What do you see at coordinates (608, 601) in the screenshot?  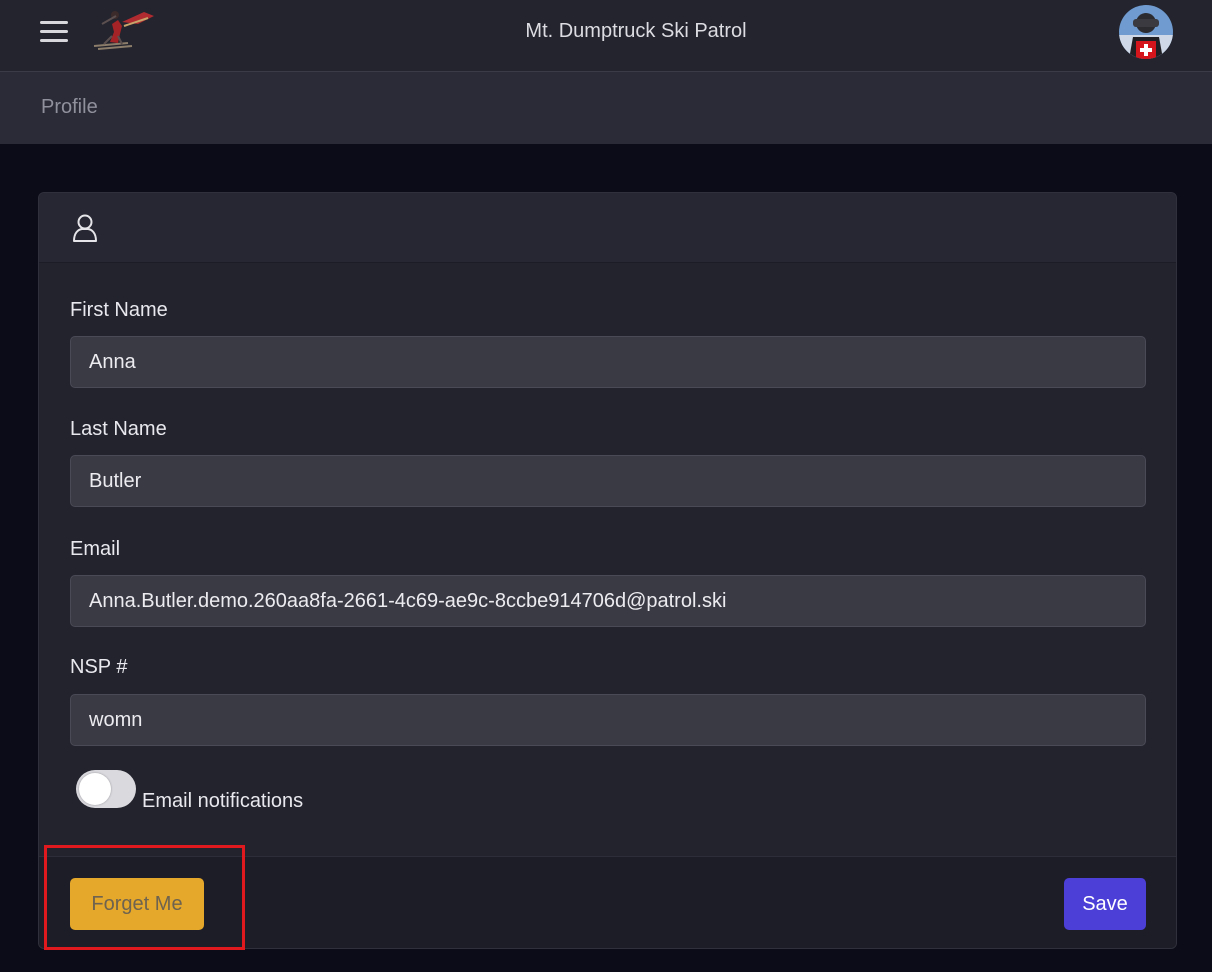 I see `email-input` at bounding box center [608, 601].